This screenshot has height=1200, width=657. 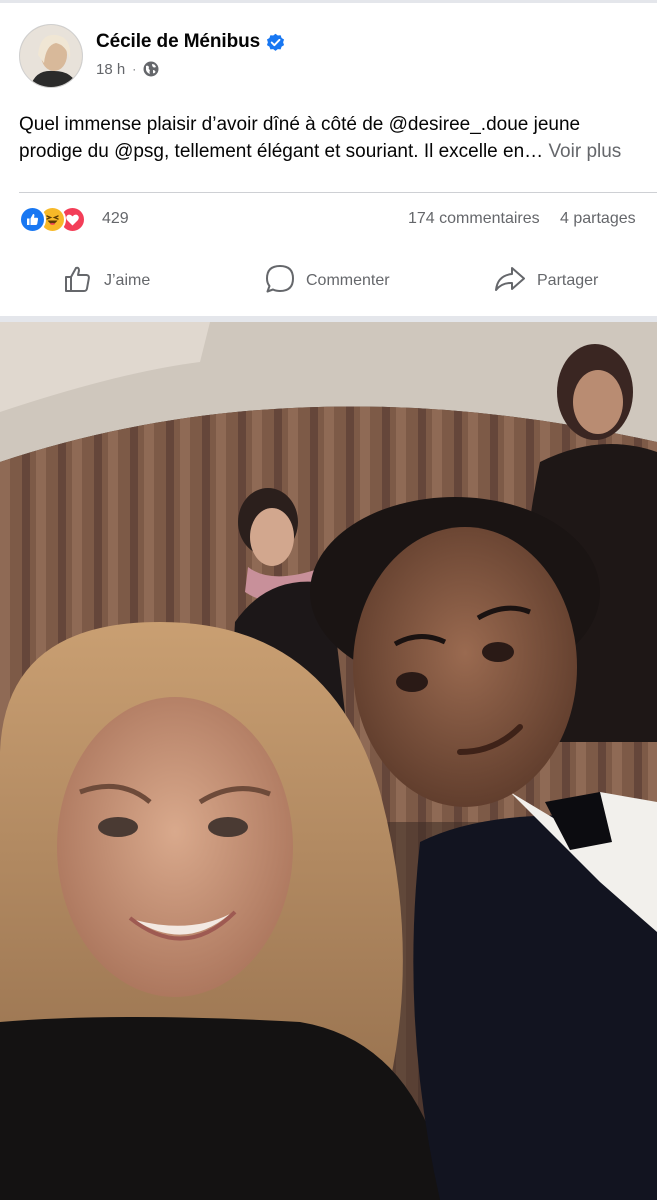 I want to click on share-label: Partager, so click(x=568, y=280).